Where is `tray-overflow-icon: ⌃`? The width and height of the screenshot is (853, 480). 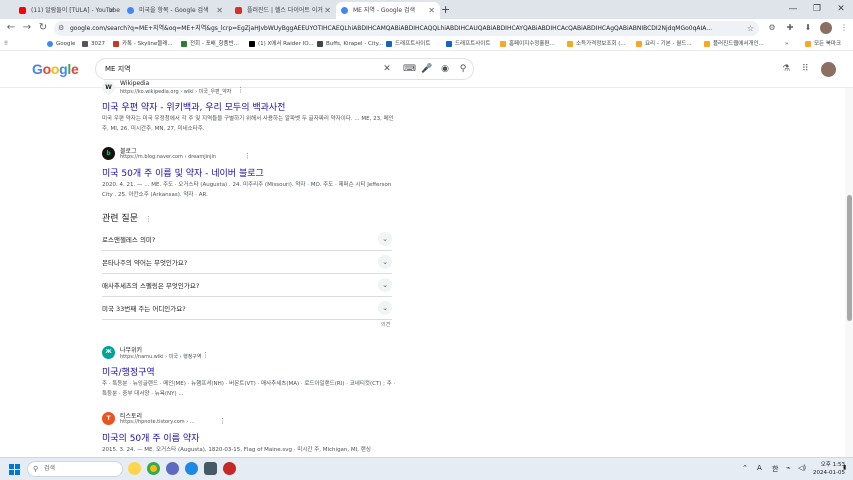 tray-overflow-icon: ⌃ is located at coordinates (745, 468).